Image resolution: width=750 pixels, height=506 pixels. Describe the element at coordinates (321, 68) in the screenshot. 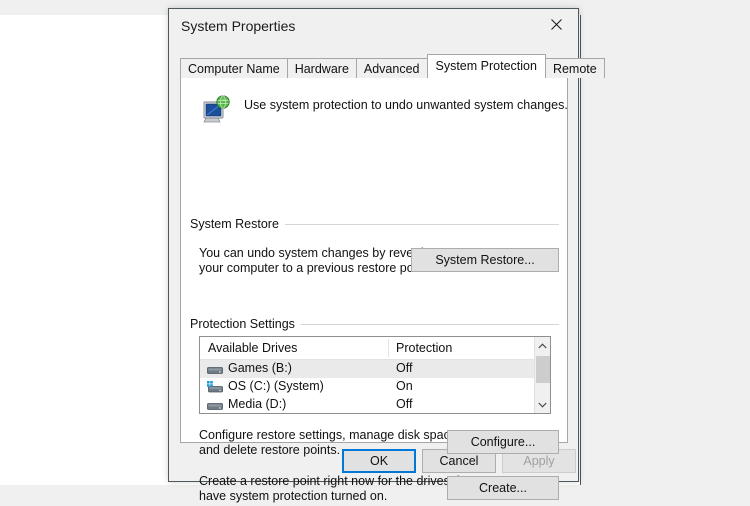

I see `tab-hardware: Hardware` at that location.